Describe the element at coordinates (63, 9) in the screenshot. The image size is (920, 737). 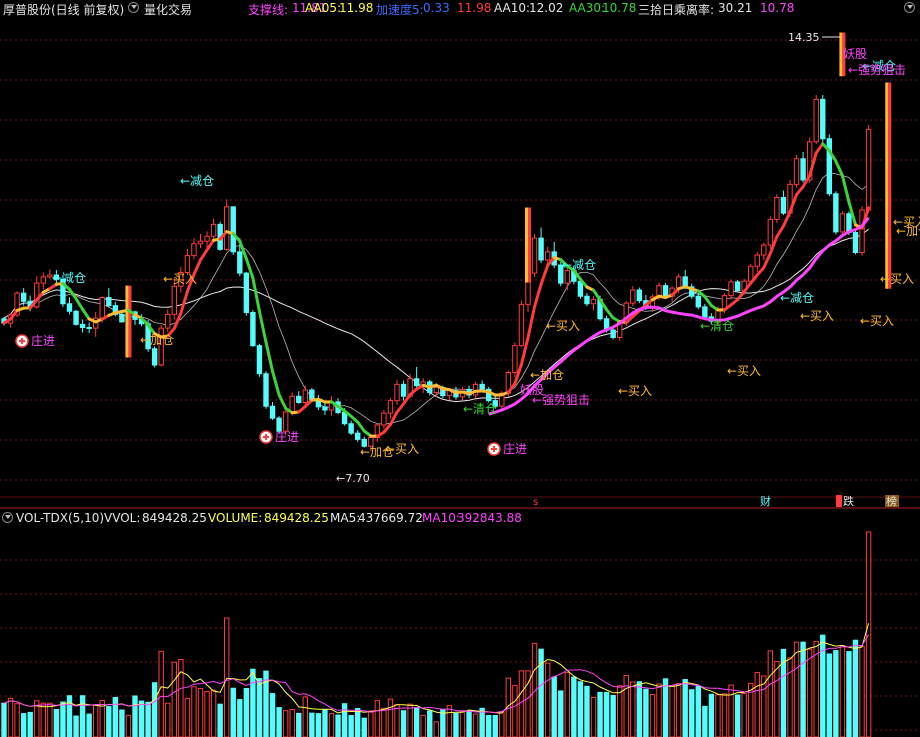
I see `stock-title: 厚普股份(日线 前复权)` at that location.